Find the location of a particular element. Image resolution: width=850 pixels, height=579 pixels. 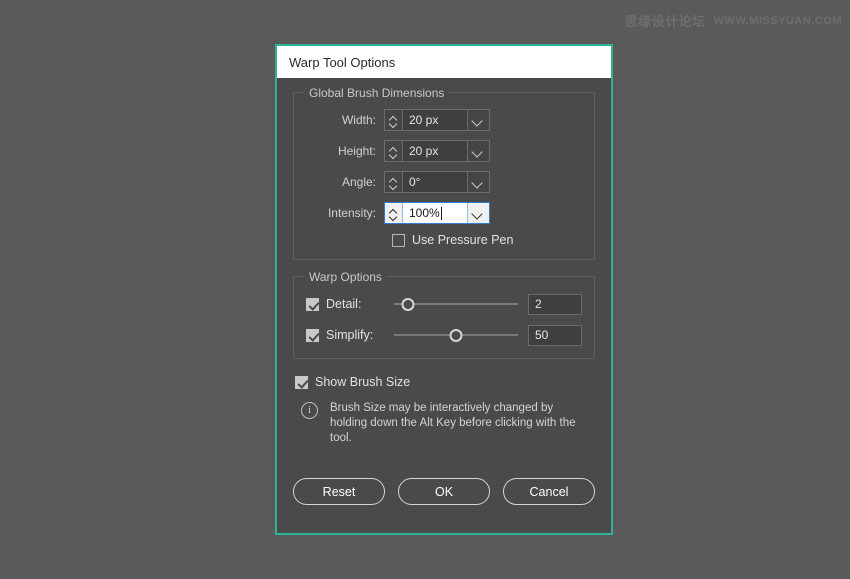

detail-slider-row: Detail: 2 is located at coordinates (444, 304).